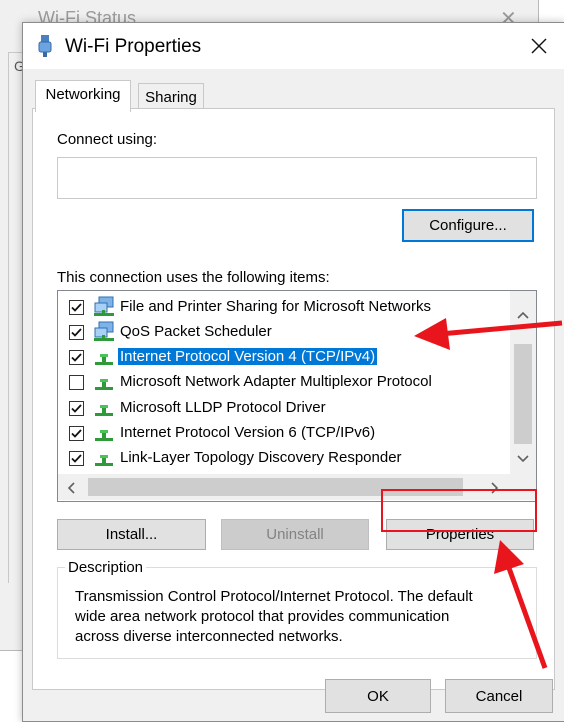 The width and height of the screenshot is (564, 722). I want to click on arrow-to-properties-icon, so click(521, 604).